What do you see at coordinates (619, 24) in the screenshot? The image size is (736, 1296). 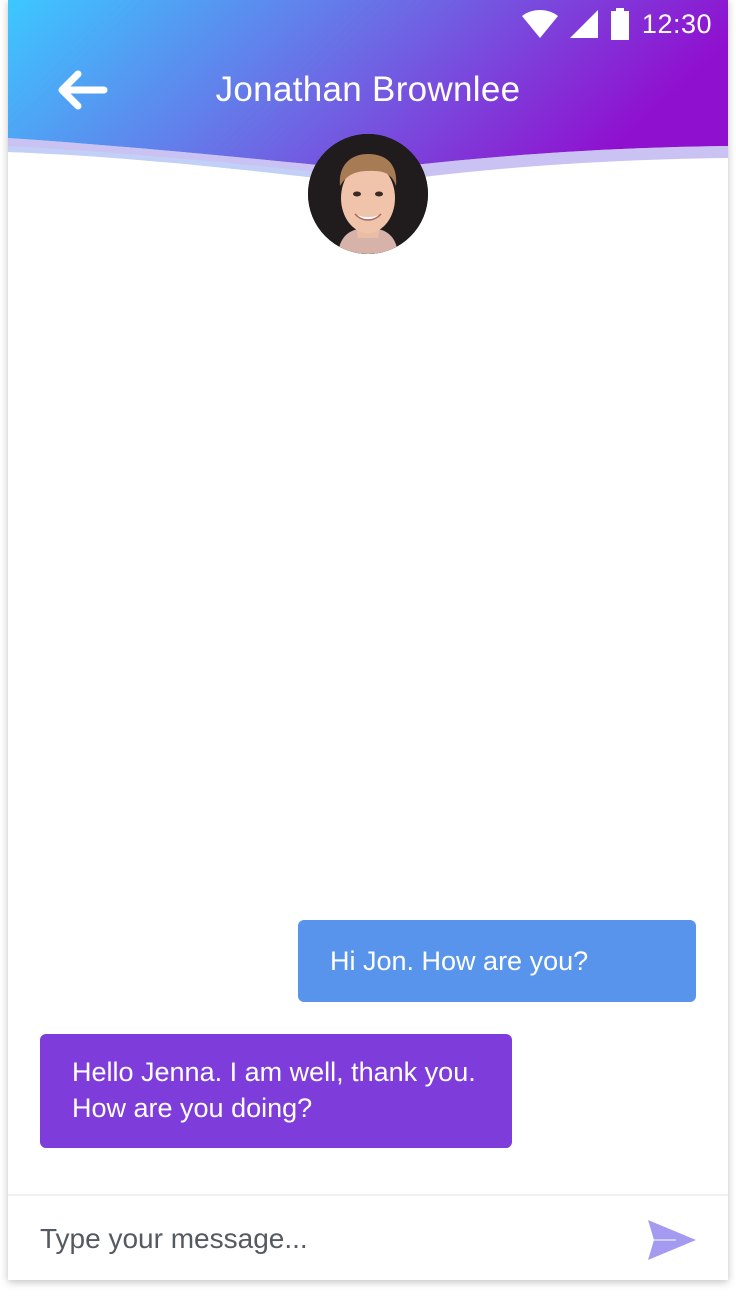 I see `battery-icon` at bounding box center [619, 24].